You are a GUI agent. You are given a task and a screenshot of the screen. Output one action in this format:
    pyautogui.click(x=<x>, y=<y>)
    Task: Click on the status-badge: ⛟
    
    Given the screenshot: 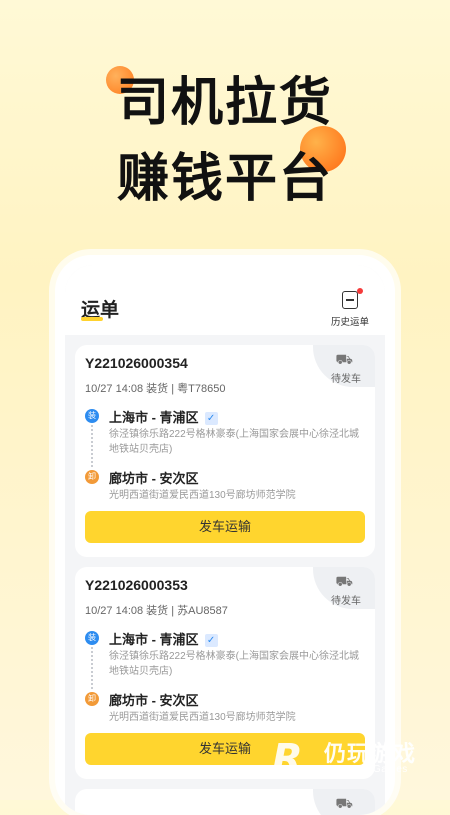 What is the action you would take?
    pyautogui.click(x=344, y=802)
    